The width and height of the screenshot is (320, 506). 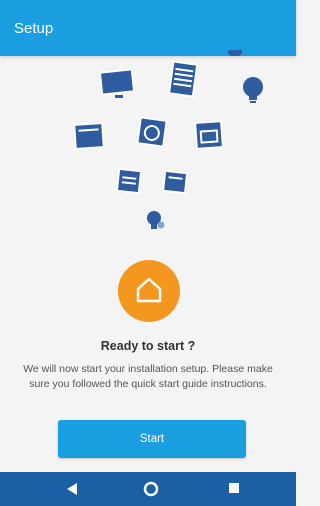 What do you see at coordinates (152, 132) in the screenshot?
I see `washer-icon` at bounding box center [152, 132].